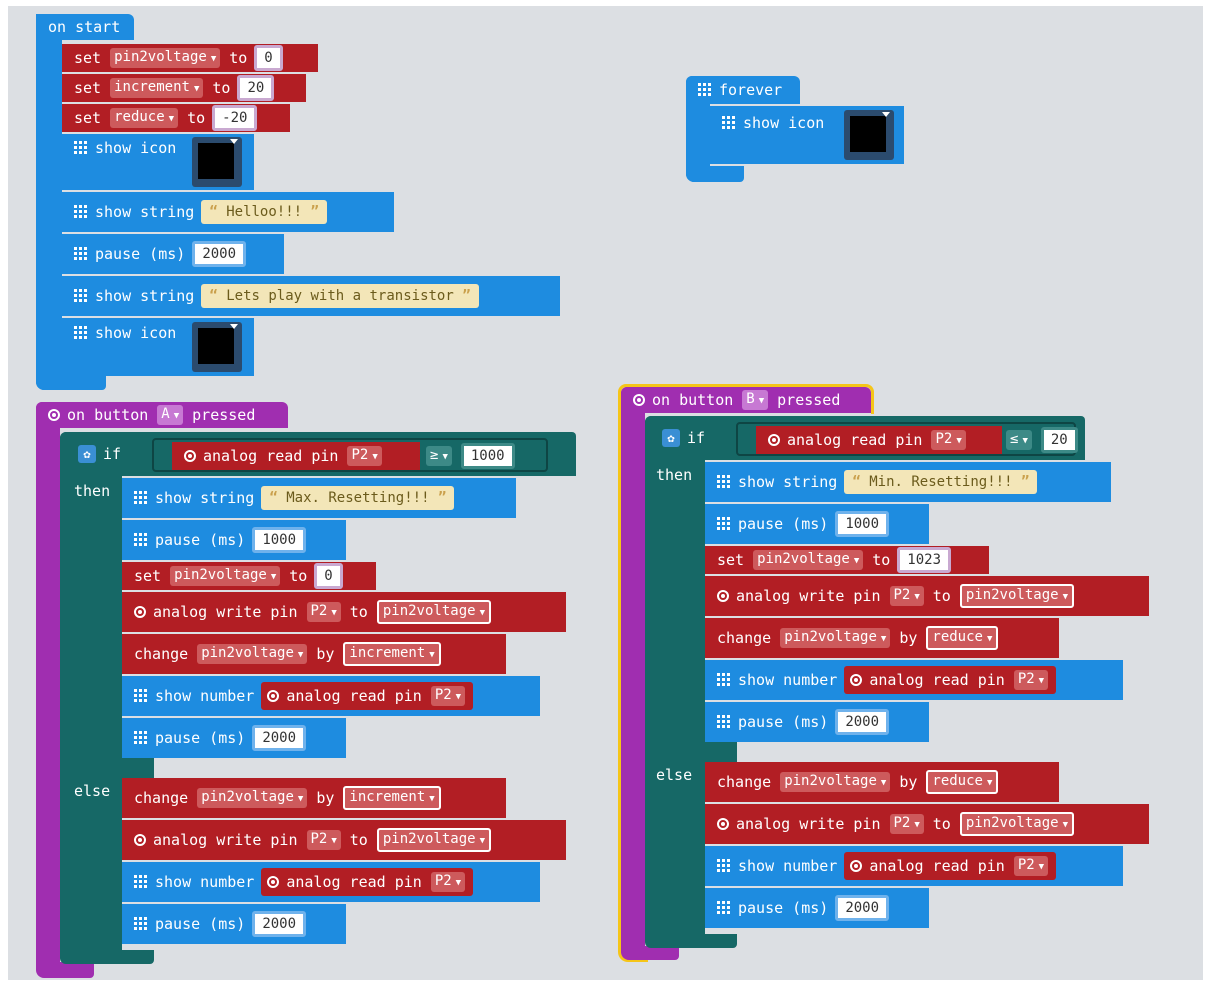 The image size is (1205, 984). What do you see at coordinates (170, 415) in the screenshot?
I see `button-dropdown: A ▼` at bounding box center [170, 415].